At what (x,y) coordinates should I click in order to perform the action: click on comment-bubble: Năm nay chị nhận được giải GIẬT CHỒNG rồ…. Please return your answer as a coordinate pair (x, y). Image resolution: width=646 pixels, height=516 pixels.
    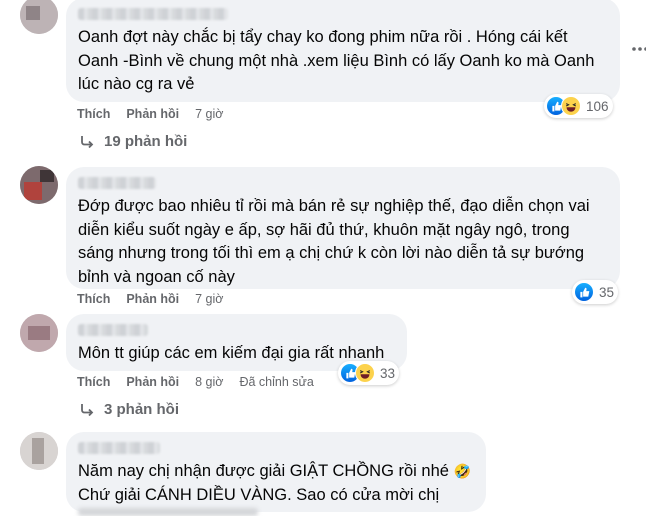
    Looking at the image, I should click on (276, 472).